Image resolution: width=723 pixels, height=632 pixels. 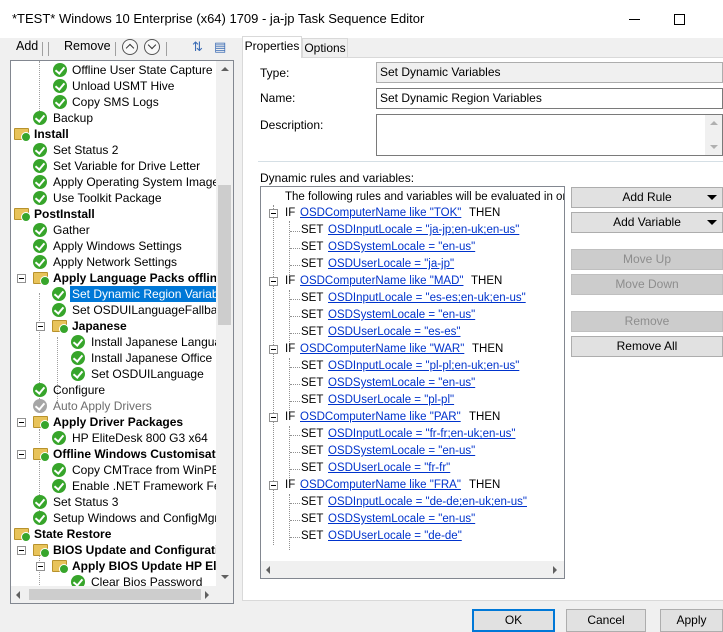 I want to click on rule-set-row: SET OSDUserLocale = "es-es", so click(x=411, y=332).